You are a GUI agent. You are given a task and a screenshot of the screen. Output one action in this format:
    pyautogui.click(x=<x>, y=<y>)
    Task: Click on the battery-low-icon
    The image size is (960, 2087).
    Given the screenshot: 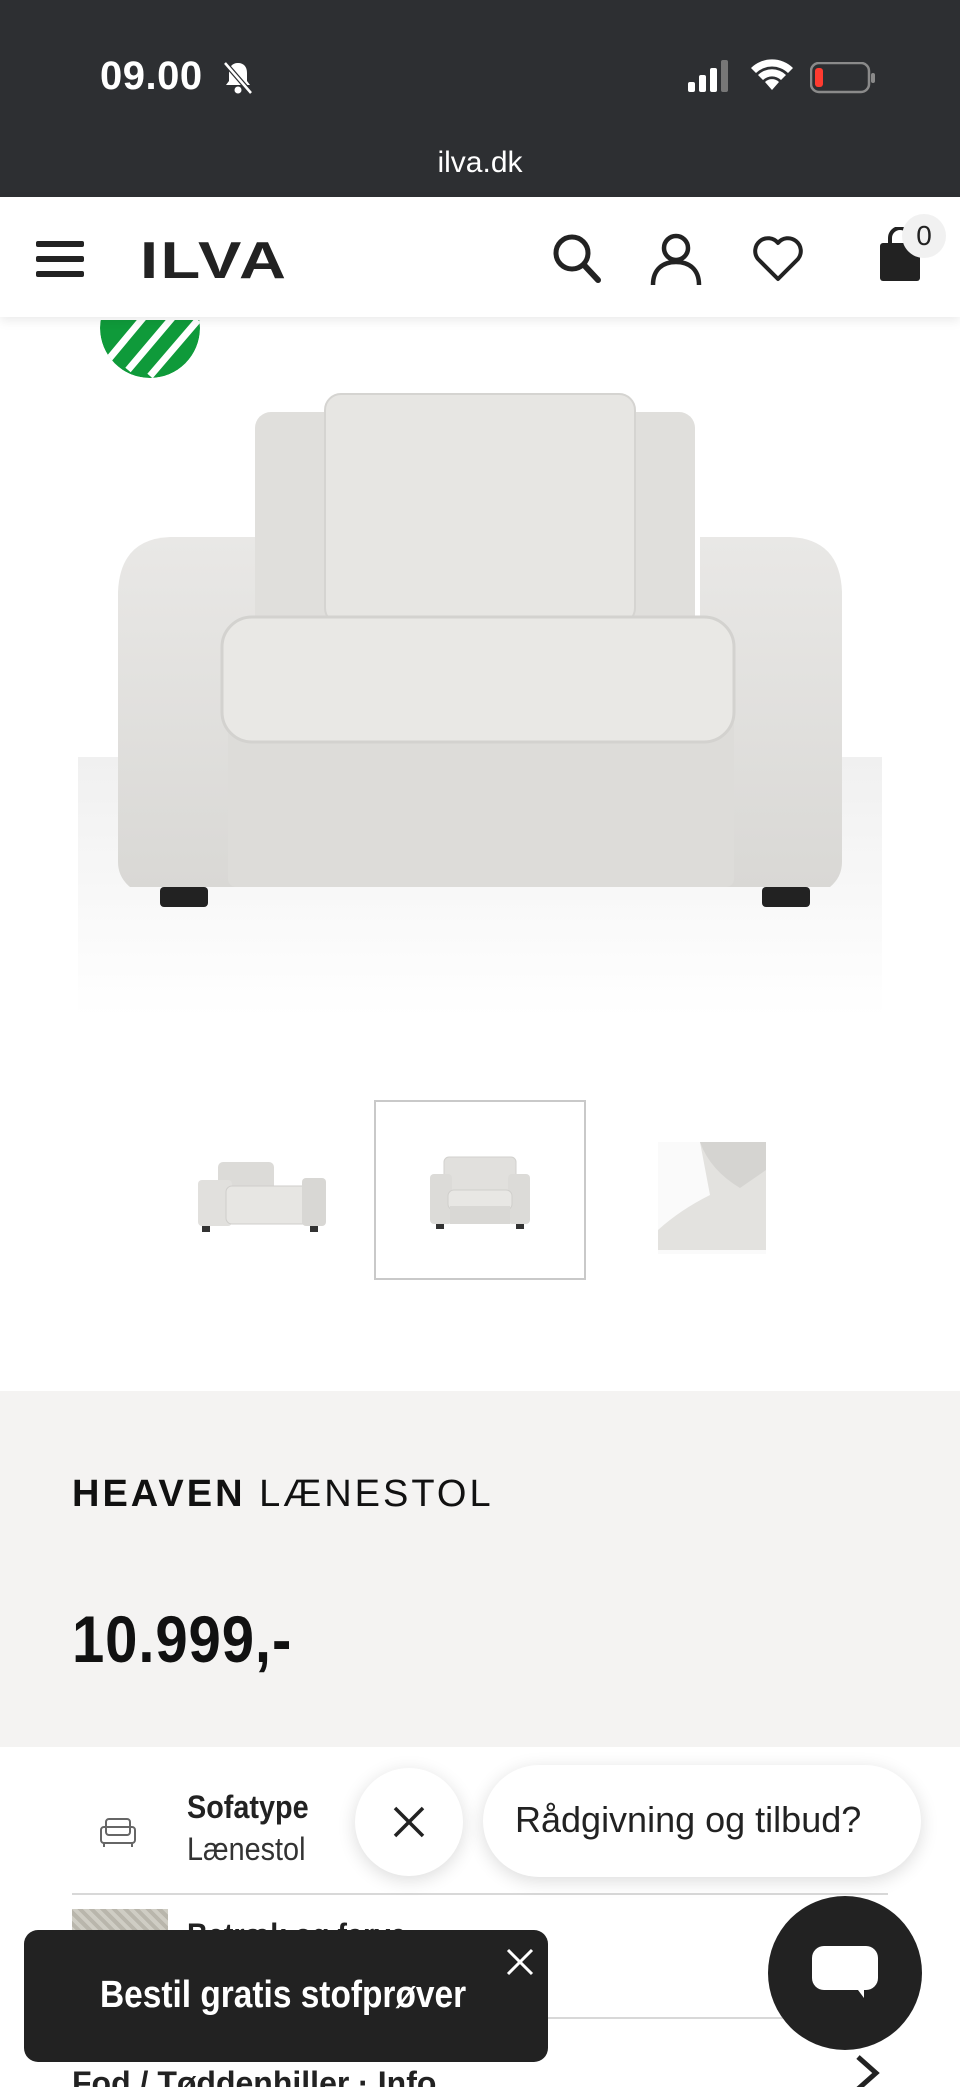 What is the action you would take?
    pyautogui.click(x=842, y=80)
    